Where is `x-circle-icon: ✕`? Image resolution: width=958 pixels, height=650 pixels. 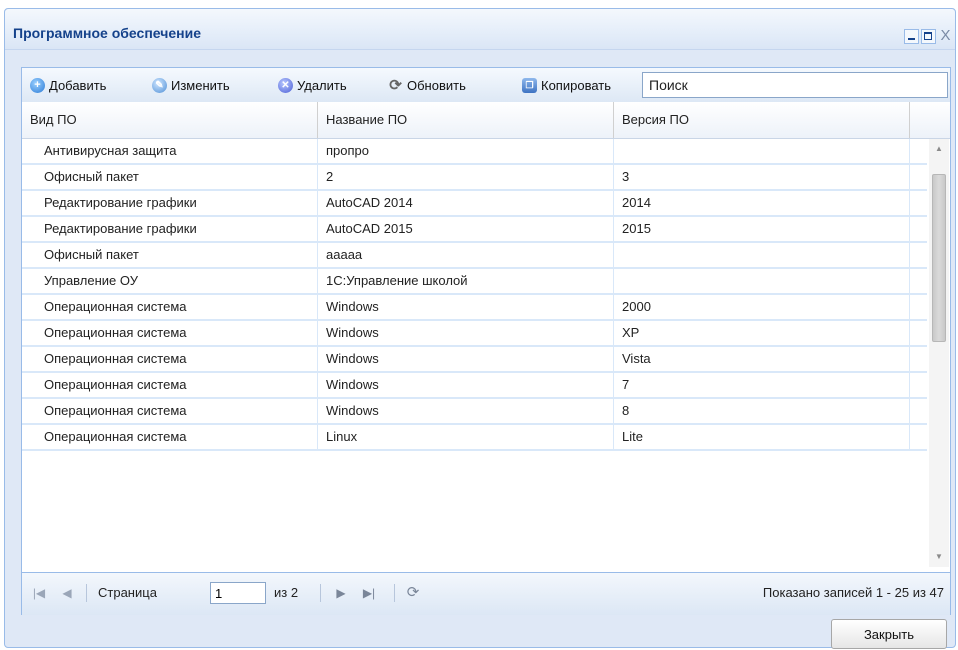
x-circle-icon: ✕ is located at coordinates (285, 85).